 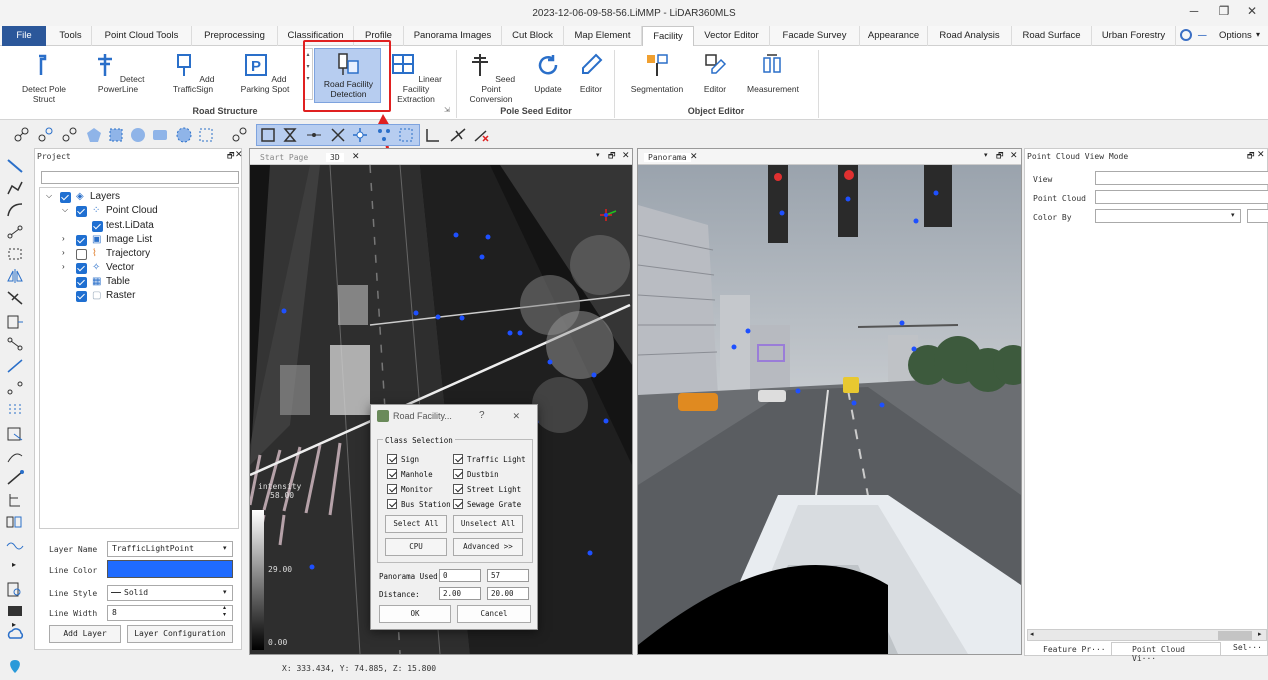 What do you see at coordinates (970, 36) in the screenshot?
I see `tab-road-analysis: Road Analysis` at bounding box center [970, 36].